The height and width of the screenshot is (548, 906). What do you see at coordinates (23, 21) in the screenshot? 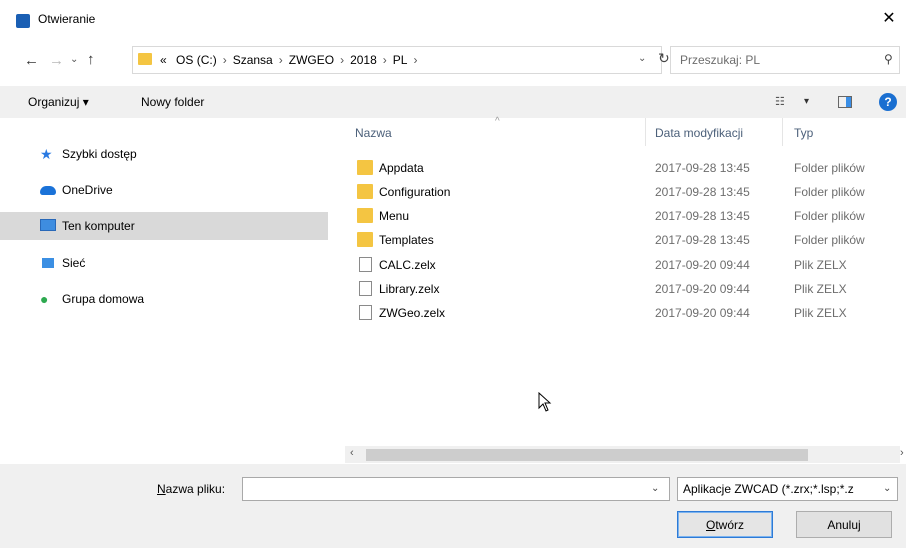
I see `app-icon` at bounding box center [23, 21].